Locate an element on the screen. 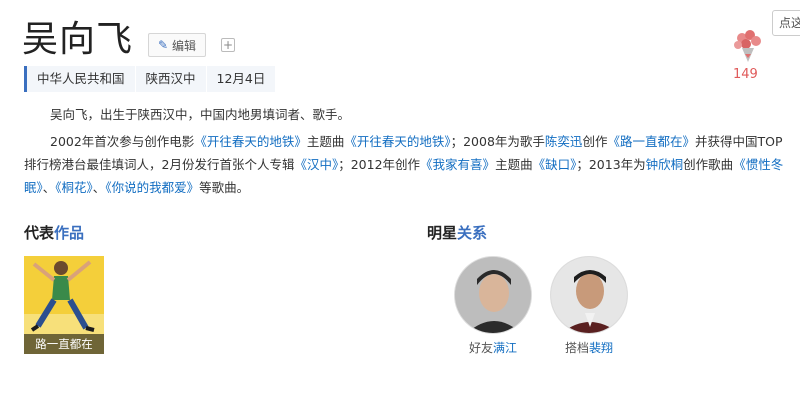 This screenshot has height=396, width=800. work-caption: 路一直都在 is located at coordinates (64, 344).